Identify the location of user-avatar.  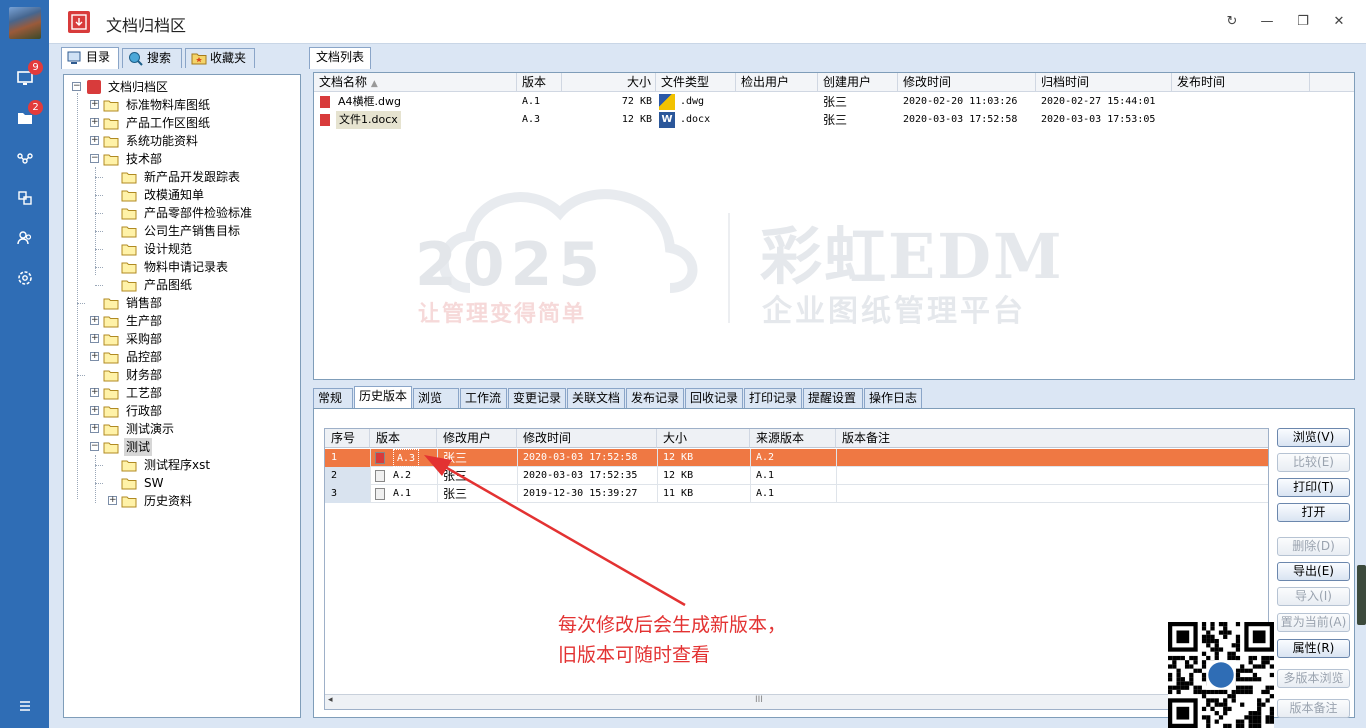
(25, 23).